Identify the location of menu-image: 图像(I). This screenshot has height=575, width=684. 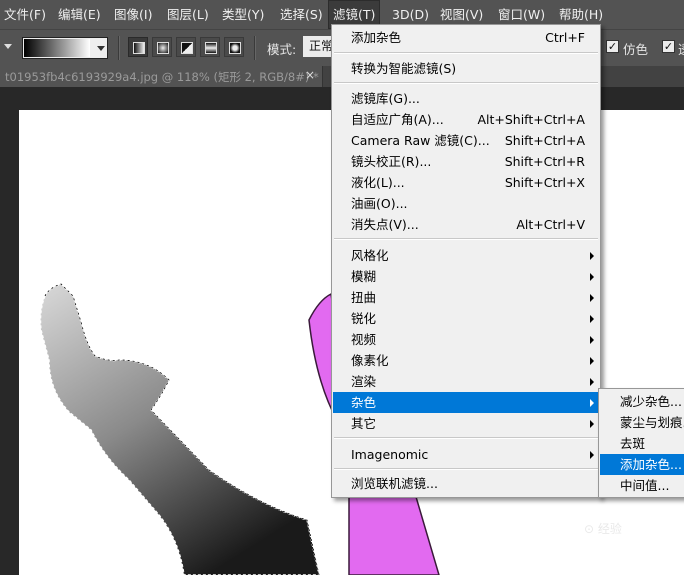
(133, 14).